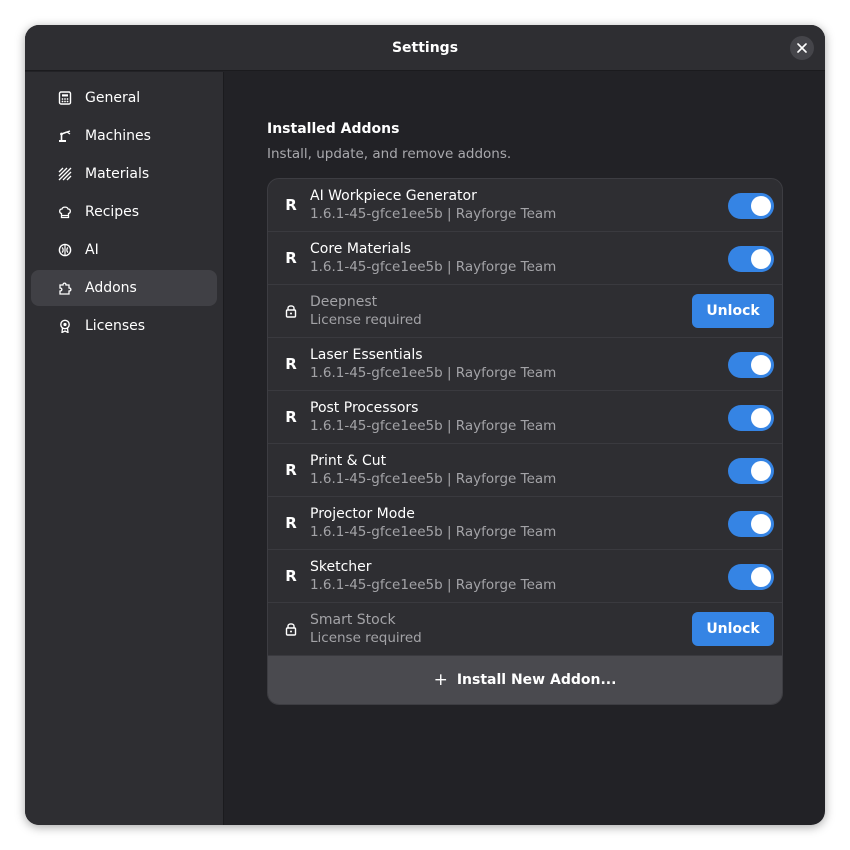  What do you see at coordinates (525, 311) in the screenshot?
I see `addon-row-deepnest: Deepnest License required Unlock` at bounding box center [525, 311].